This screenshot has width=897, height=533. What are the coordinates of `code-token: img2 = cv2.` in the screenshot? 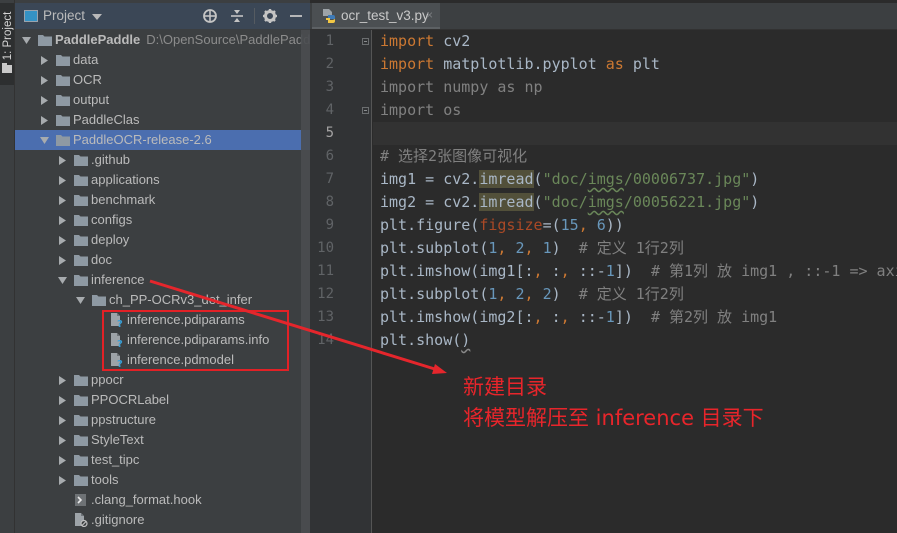 It's located at (430, 202).